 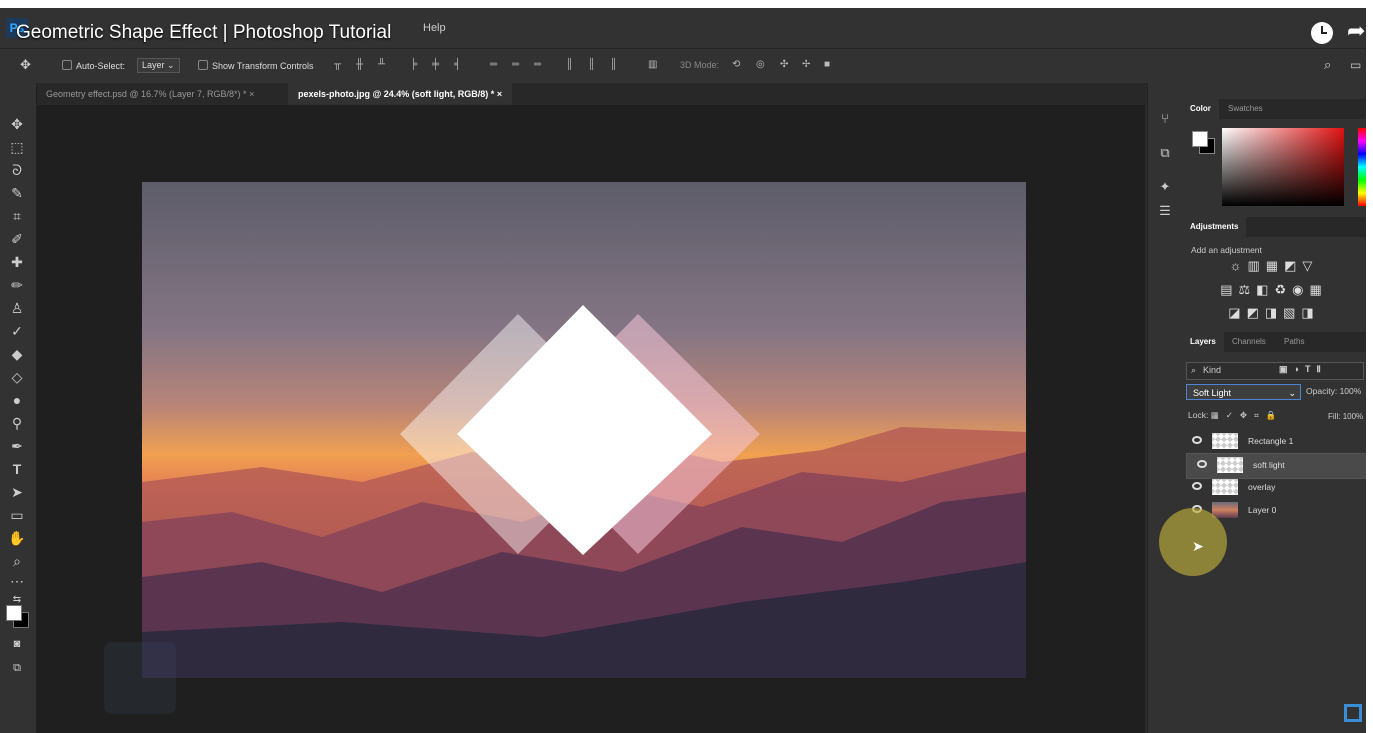 I want to click on watch-later-icon, so click(x=1322, y=33).